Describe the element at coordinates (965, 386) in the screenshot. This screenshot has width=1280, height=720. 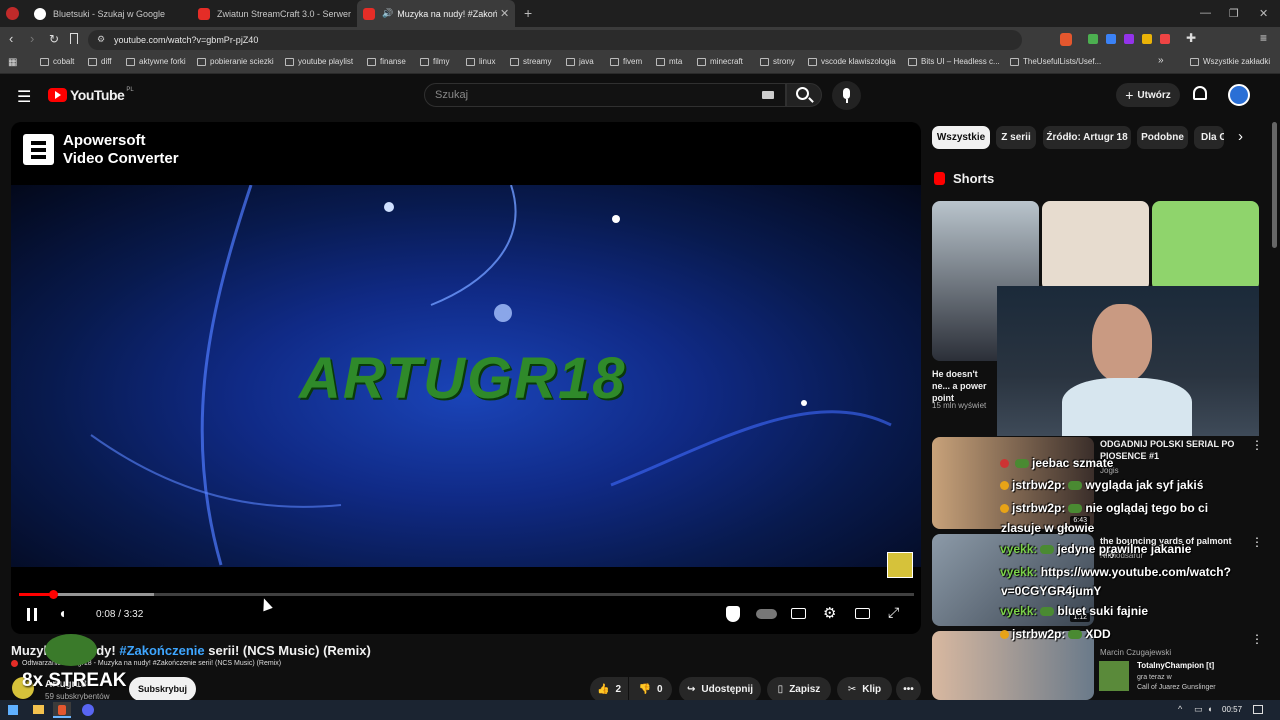
I see `short-title: He doesn't ne... a power point` at that location.